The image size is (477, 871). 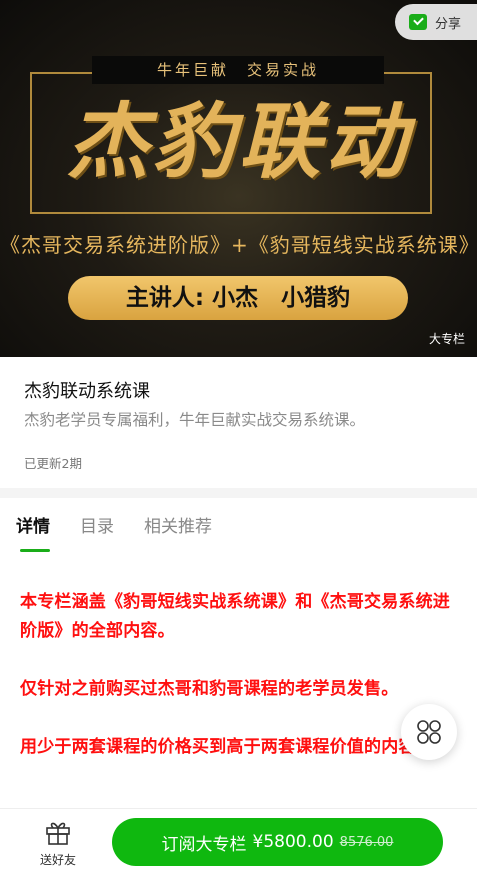 What do you see at coordinates (446, 339) in the screenshot?
I see `column-type-tag: 大专栏` at bounding box center [446, 339].